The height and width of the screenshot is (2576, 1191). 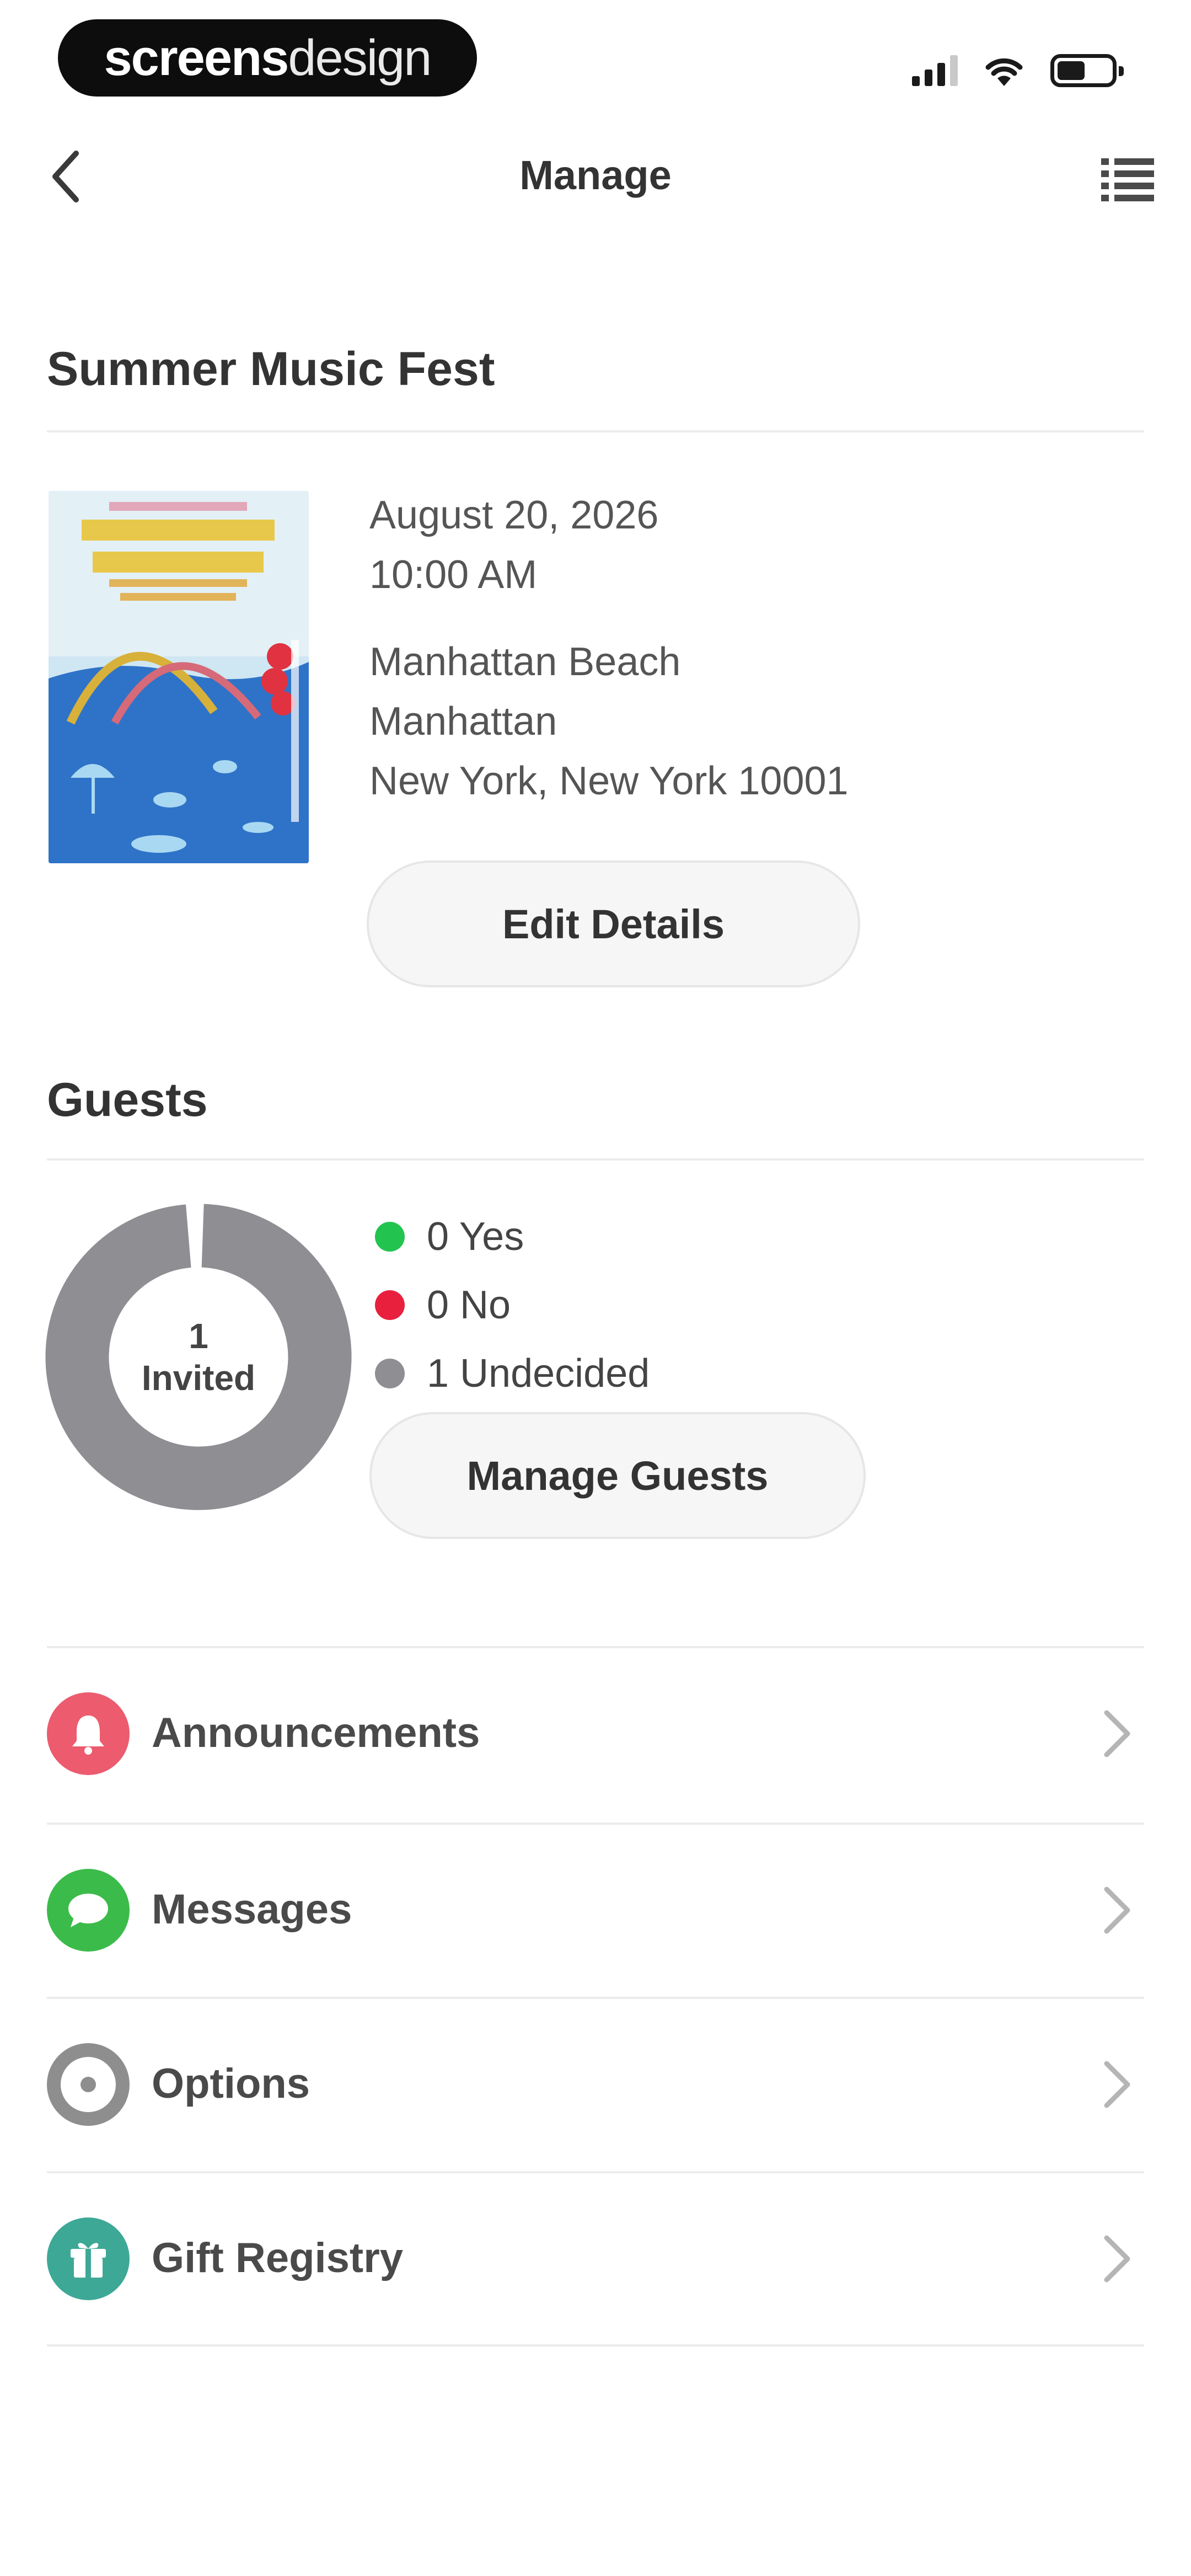 What do you see at coordinates (231, 2083) in the screenshot?
I see `list-item-label: Options` at bounding box center [231, 2083].